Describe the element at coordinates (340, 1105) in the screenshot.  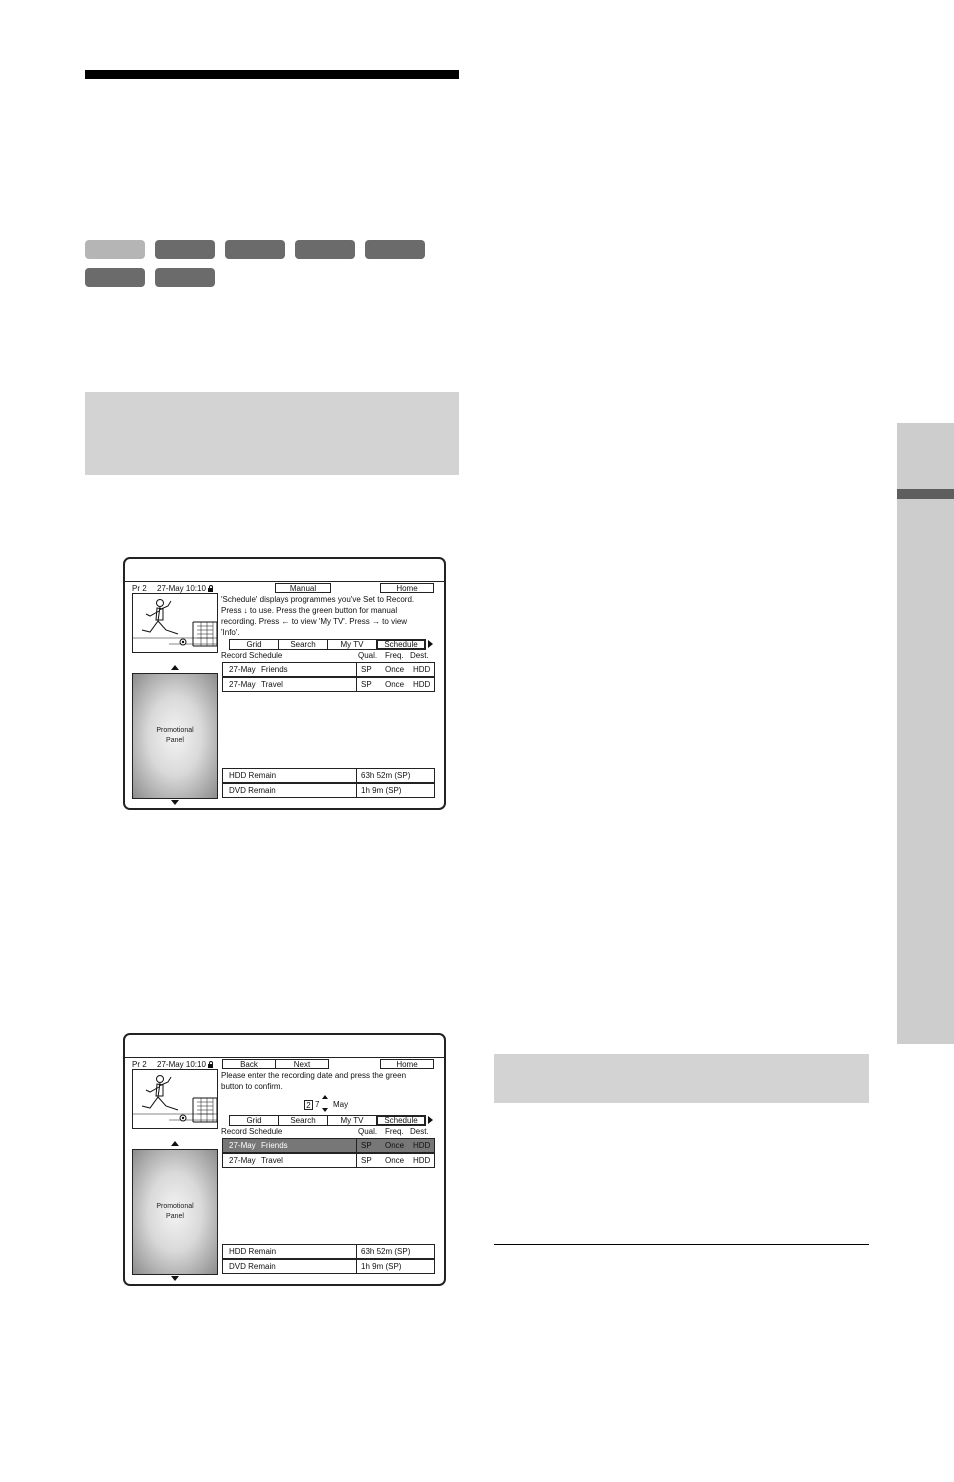
I see `date-month: May` at that location.